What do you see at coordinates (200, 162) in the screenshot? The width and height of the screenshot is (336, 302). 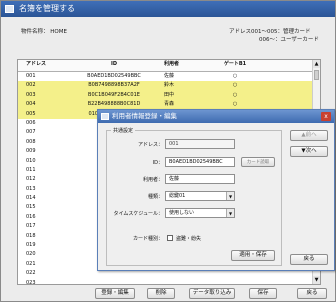 I see `id-field: B0AED1BD02549BBC` at bounding box center [200, 162].